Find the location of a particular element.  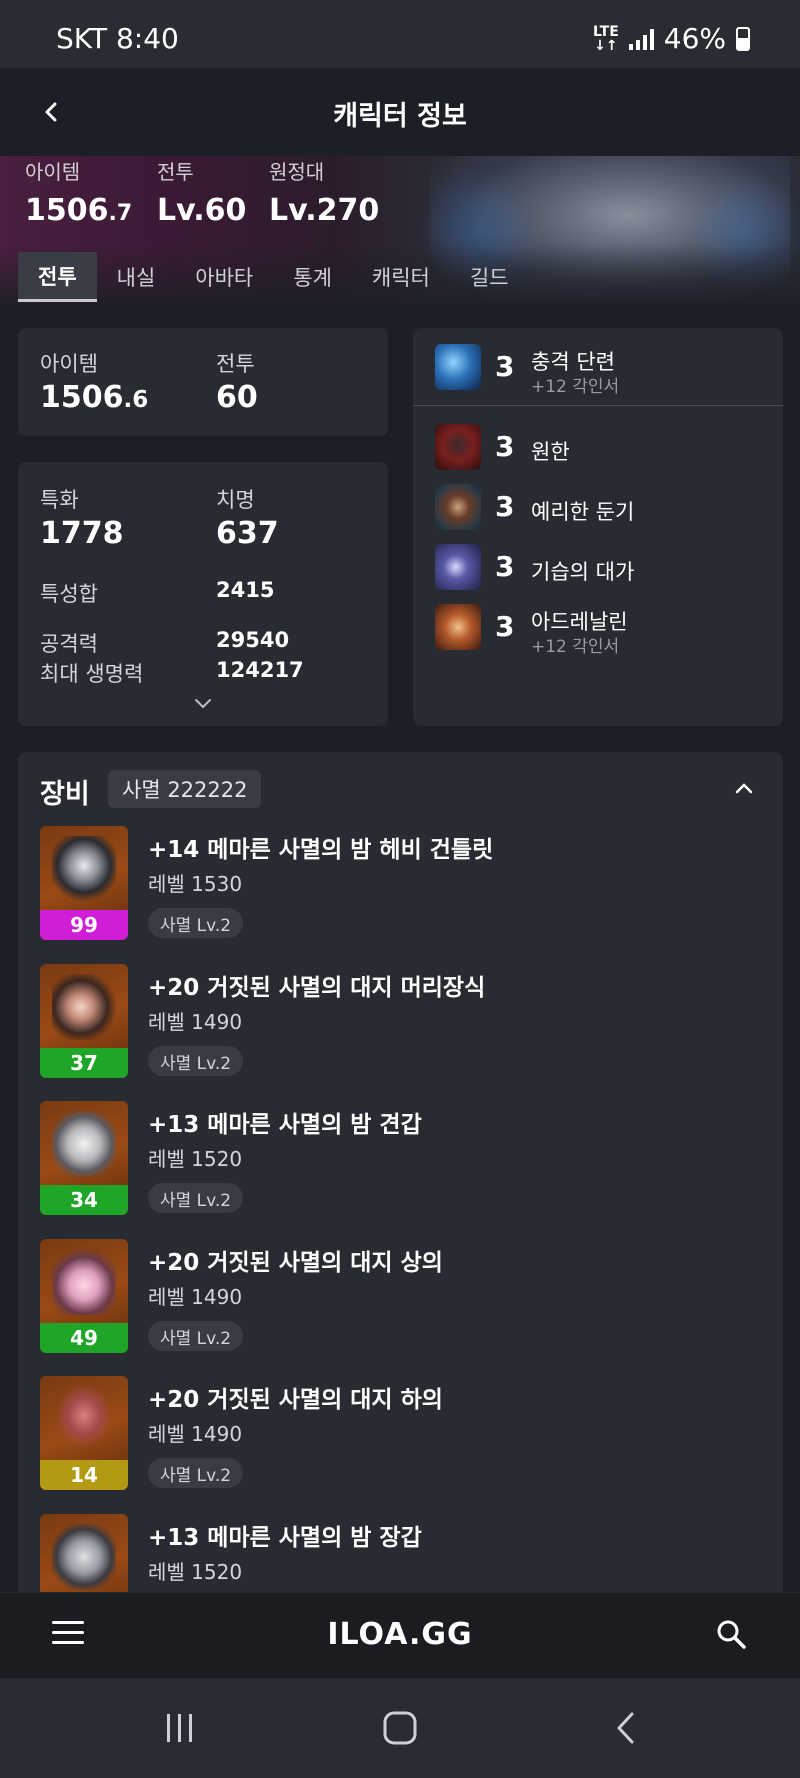

quality-value: 34 is located at coordinates (84, 1200).